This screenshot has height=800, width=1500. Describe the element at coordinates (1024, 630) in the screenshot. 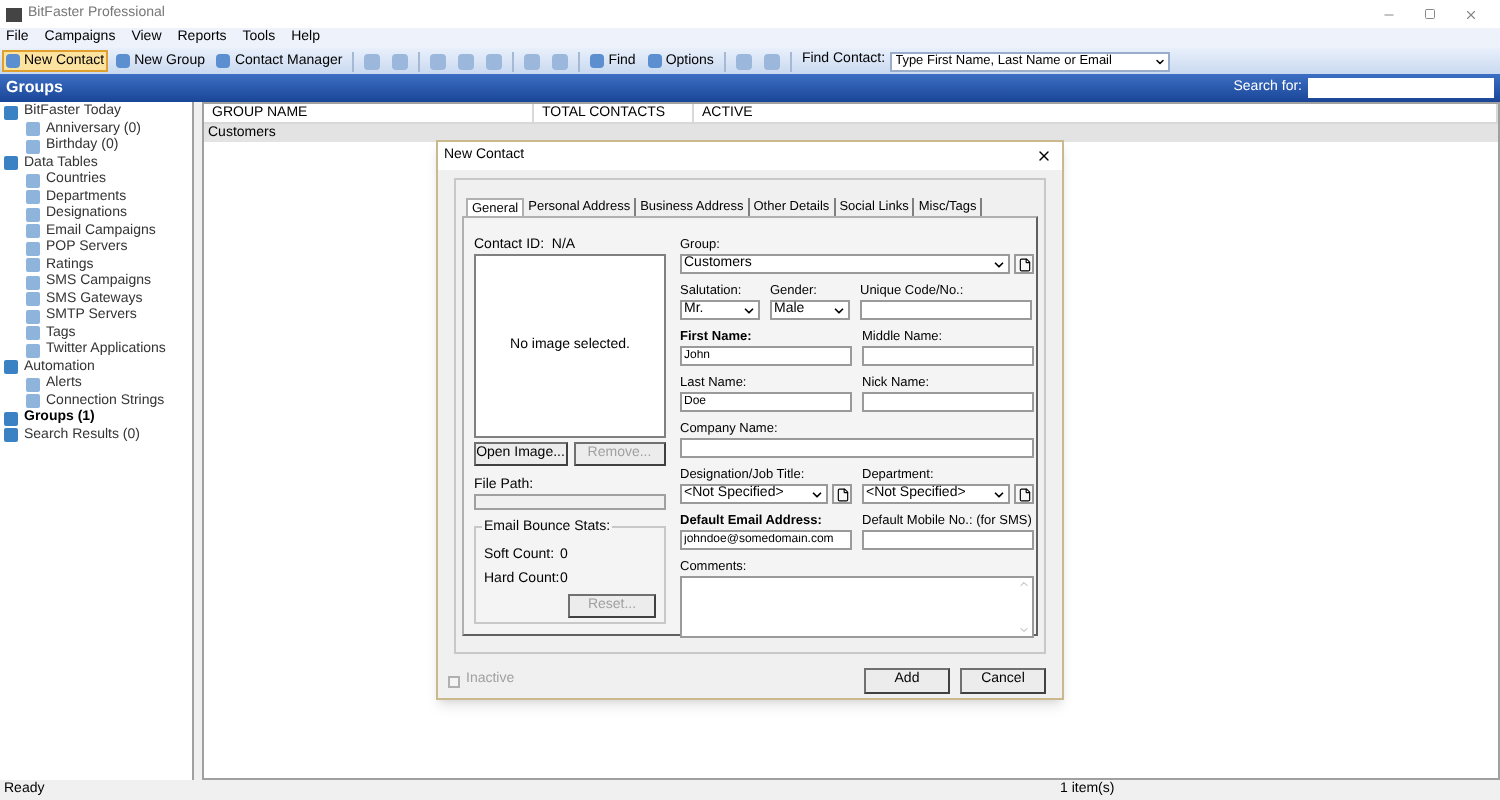

I see `scroll-down-icon` at that location.